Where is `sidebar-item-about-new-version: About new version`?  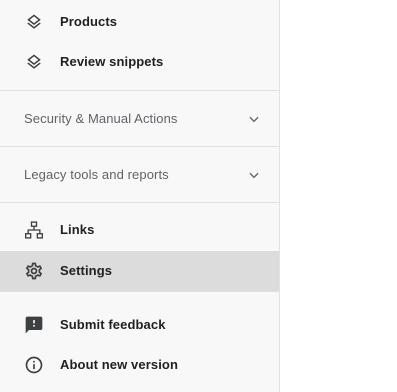
sidebar-item-about-new-version: About new version is located at coordinates (139, 365).